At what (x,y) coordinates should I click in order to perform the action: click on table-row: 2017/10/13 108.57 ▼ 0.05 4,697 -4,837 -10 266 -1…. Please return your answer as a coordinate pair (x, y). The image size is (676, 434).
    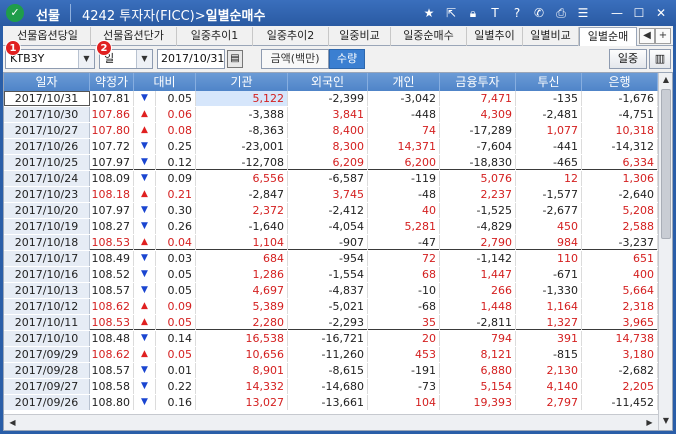
    Looking at the image, I should click on (331, 290).